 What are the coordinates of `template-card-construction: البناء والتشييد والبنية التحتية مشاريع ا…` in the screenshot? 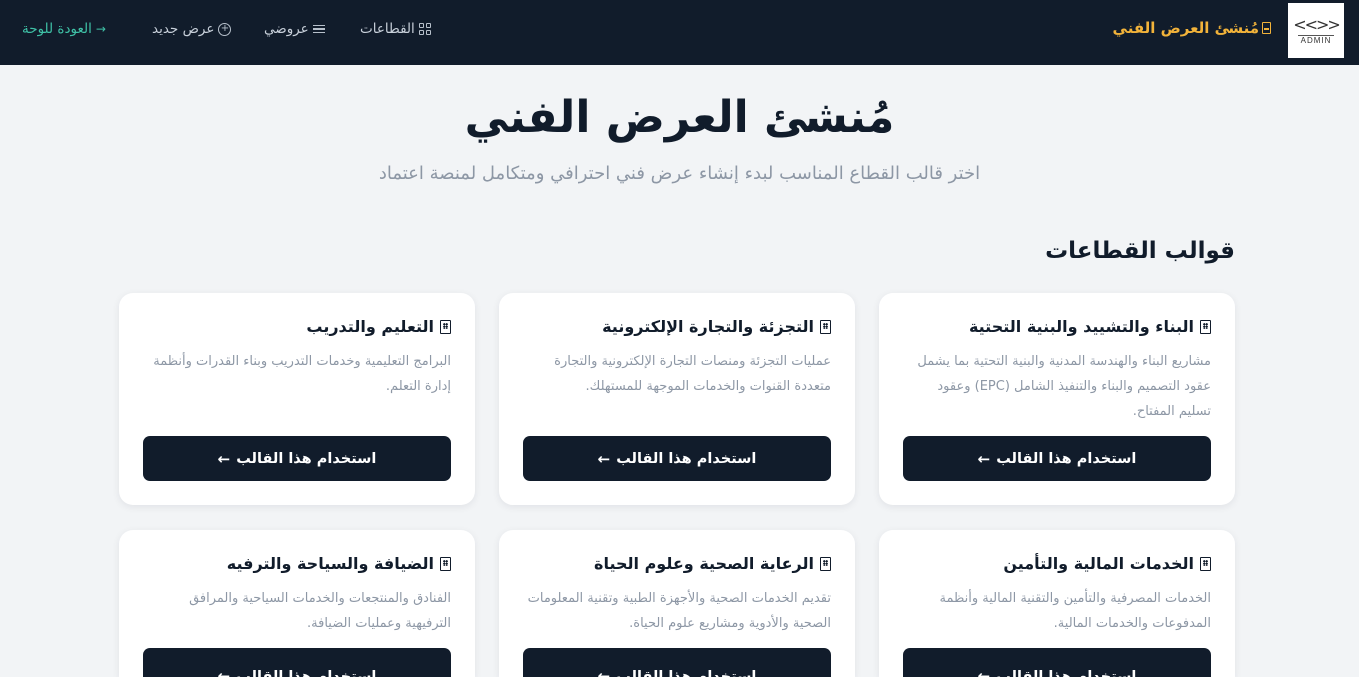 It's located at (1057, 399).